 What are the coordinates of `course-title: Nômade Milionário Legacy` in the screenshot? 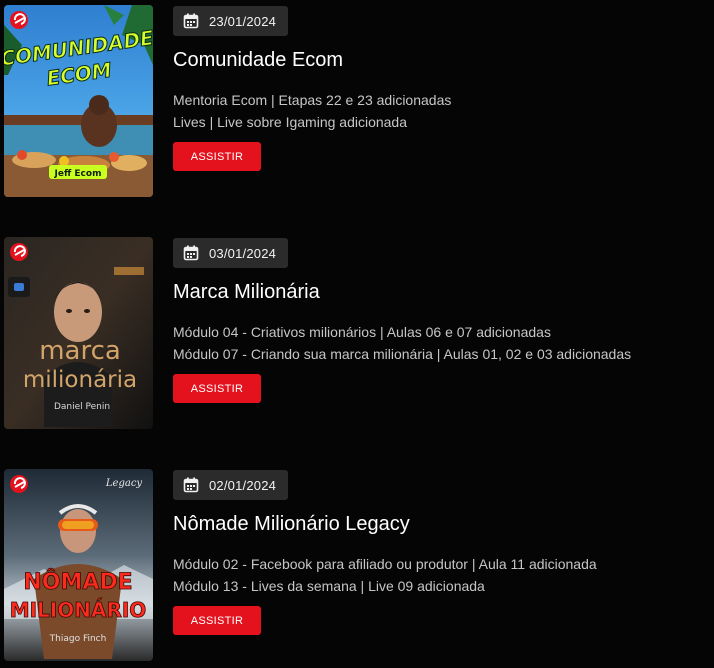 It's located at (291, 524).